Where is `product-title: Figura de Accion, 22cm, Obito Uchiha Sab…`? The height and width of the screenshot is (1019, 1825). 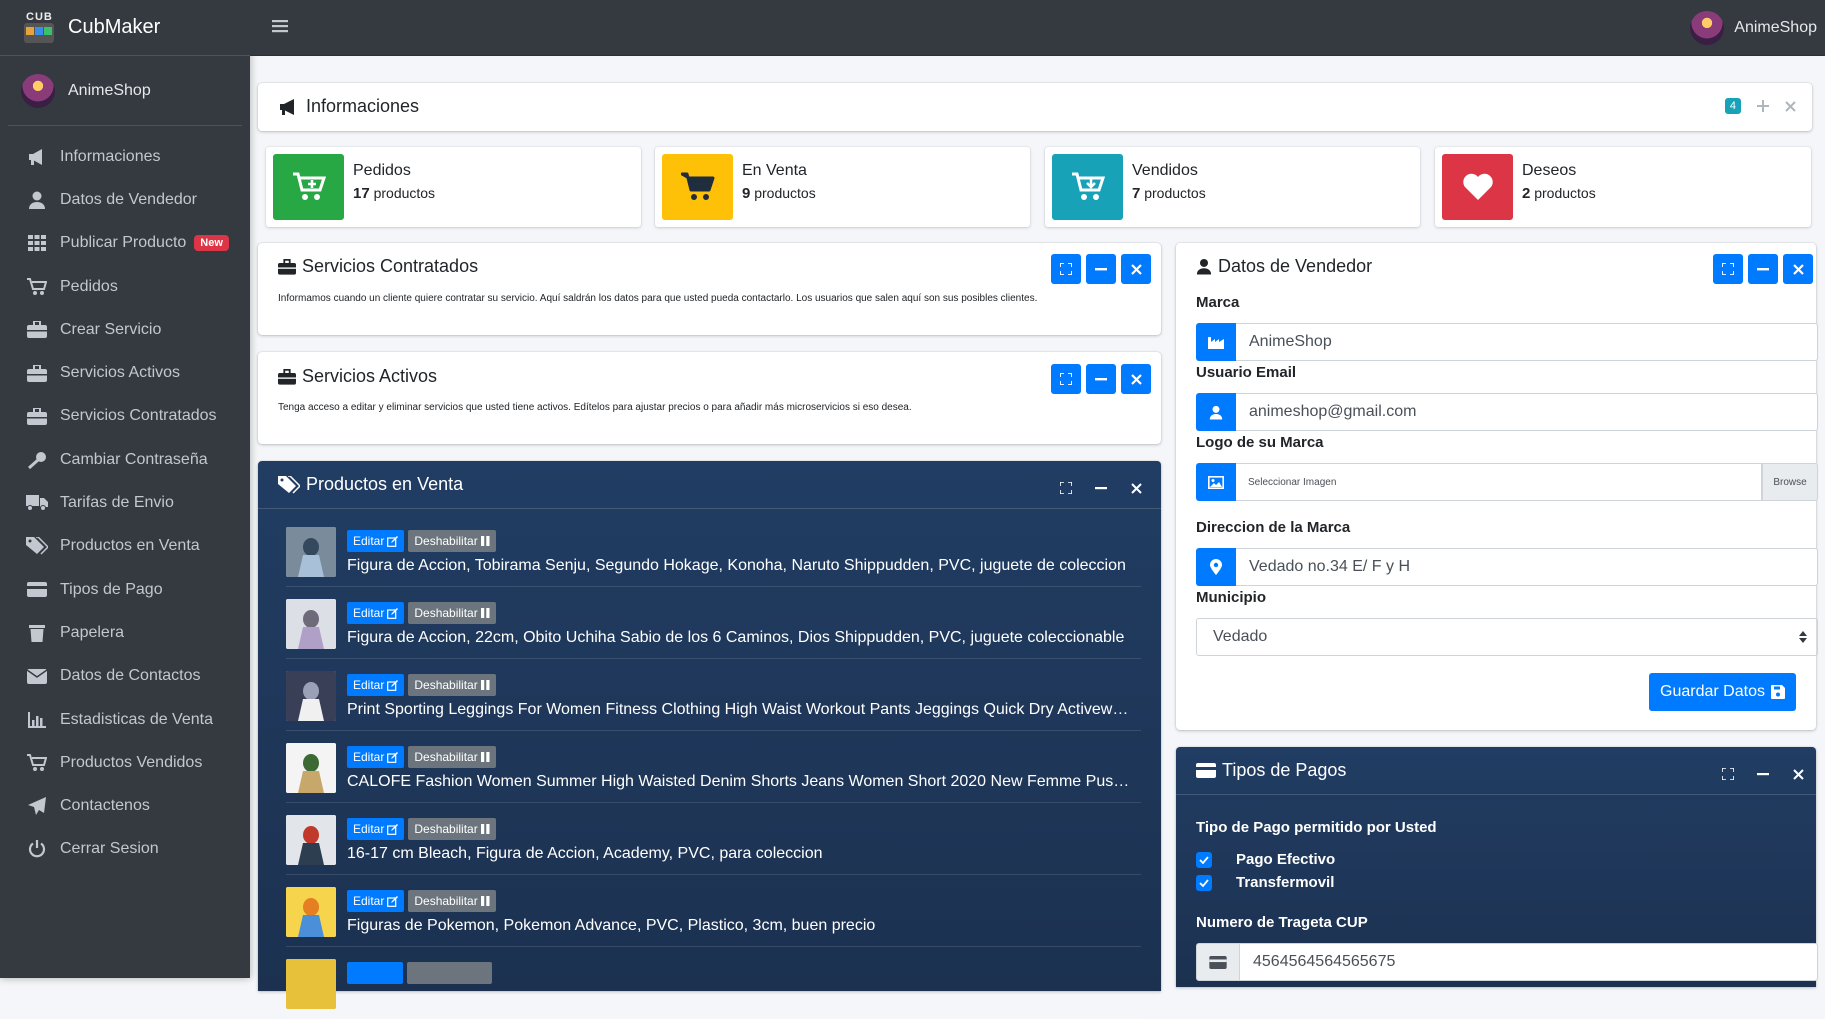
product-title: Figura de Accion, 22cm, Obito Uchiha Sab… is located at coordinates (742, 638).